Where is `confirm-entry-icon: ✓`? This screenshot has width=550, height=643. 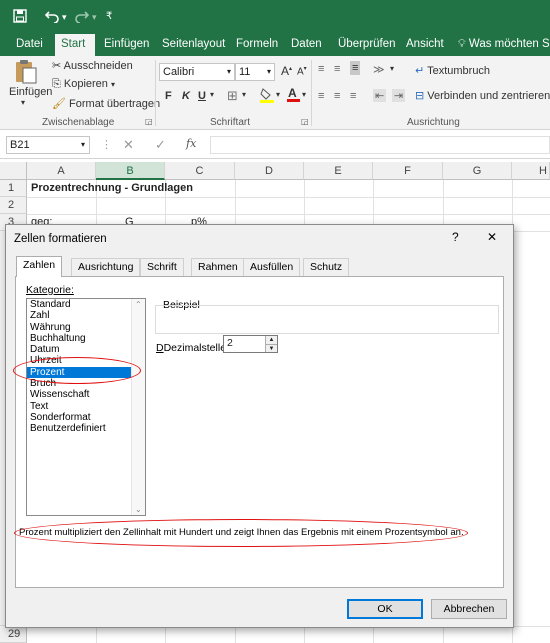 confirm-entry-icon: ✓ is located at coordinates (160, 145).